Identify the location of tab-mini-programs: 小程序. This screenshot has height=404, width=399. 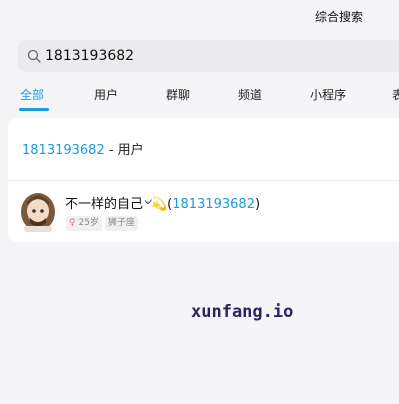
(328, 94).